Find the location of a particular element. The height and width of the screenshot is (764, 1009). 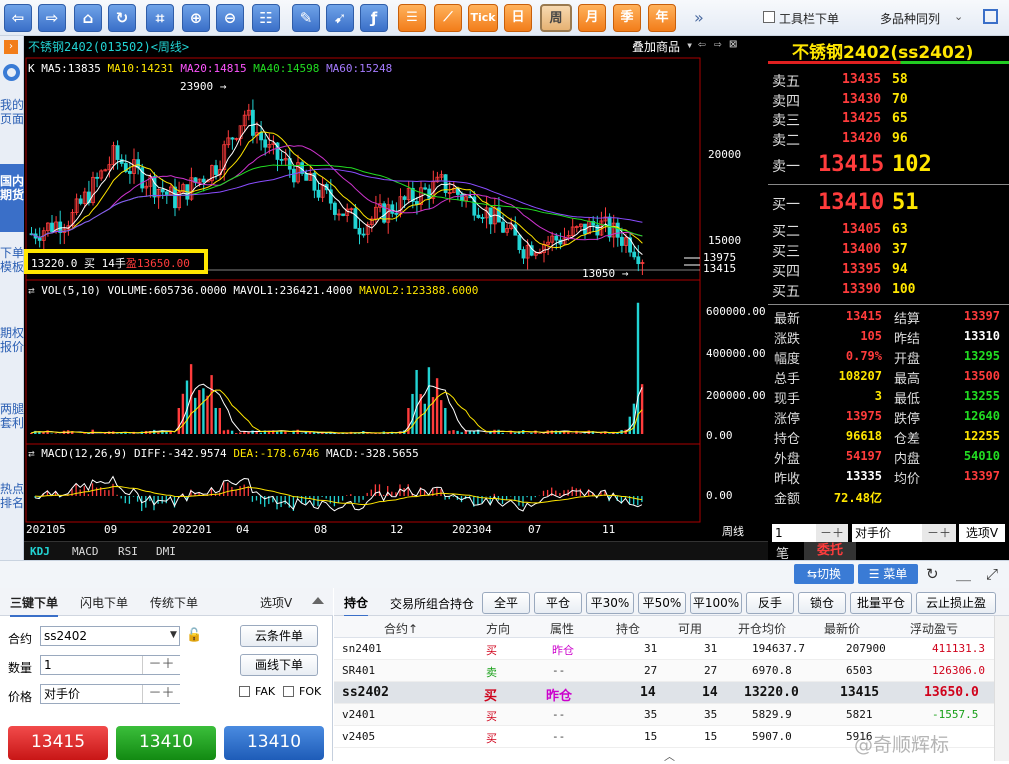

collapse-triangle-icon is located at coordinates (318, 600).